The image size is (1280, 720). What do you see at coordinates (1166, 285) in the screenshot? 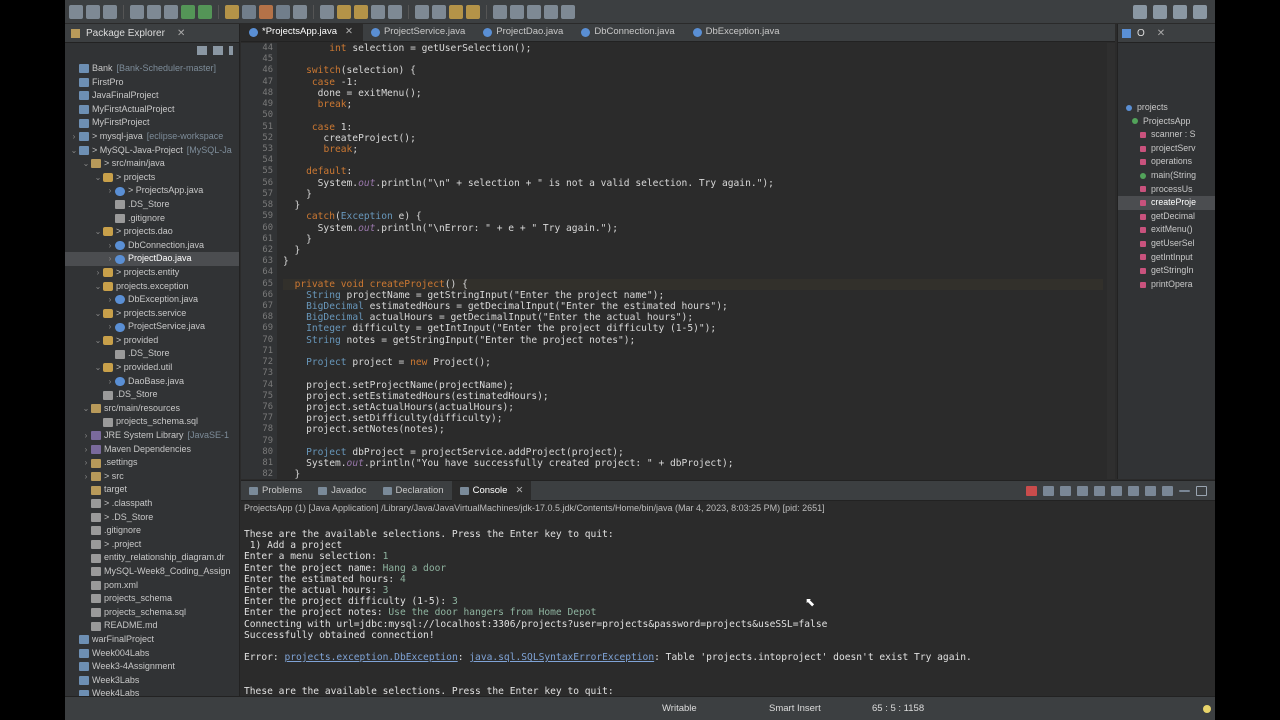
I see `outline-item: printOpera` at bounding box center [1166, 285].